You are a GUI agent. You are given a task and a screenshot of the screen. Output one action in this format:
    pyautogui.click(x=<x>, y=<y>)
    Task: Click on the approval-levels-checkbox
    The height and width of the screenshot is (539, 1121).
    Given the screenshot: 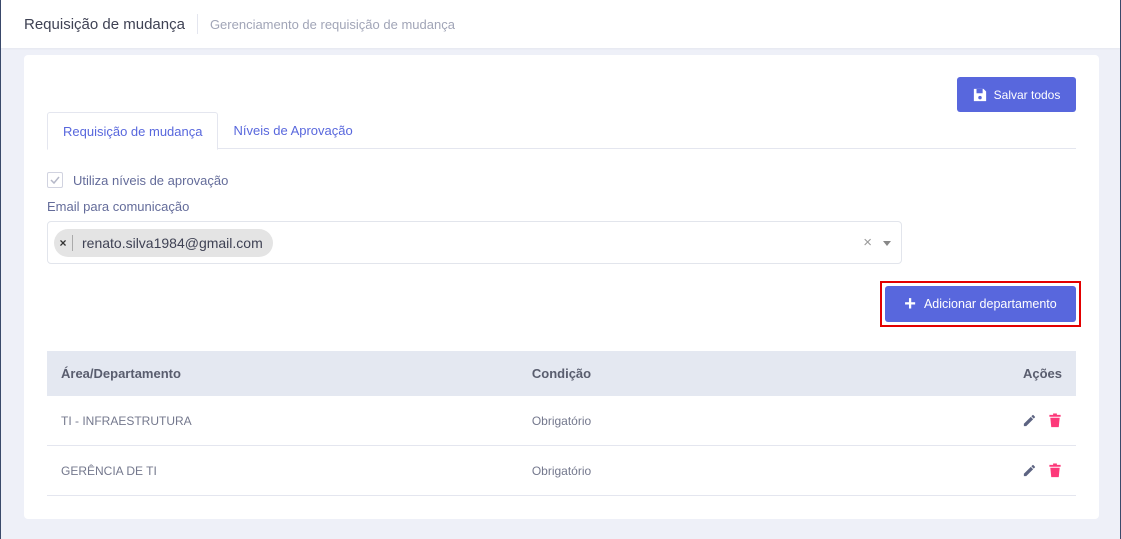 What is the action you would take?
    pyautogui.click(x=55, y=180)
    